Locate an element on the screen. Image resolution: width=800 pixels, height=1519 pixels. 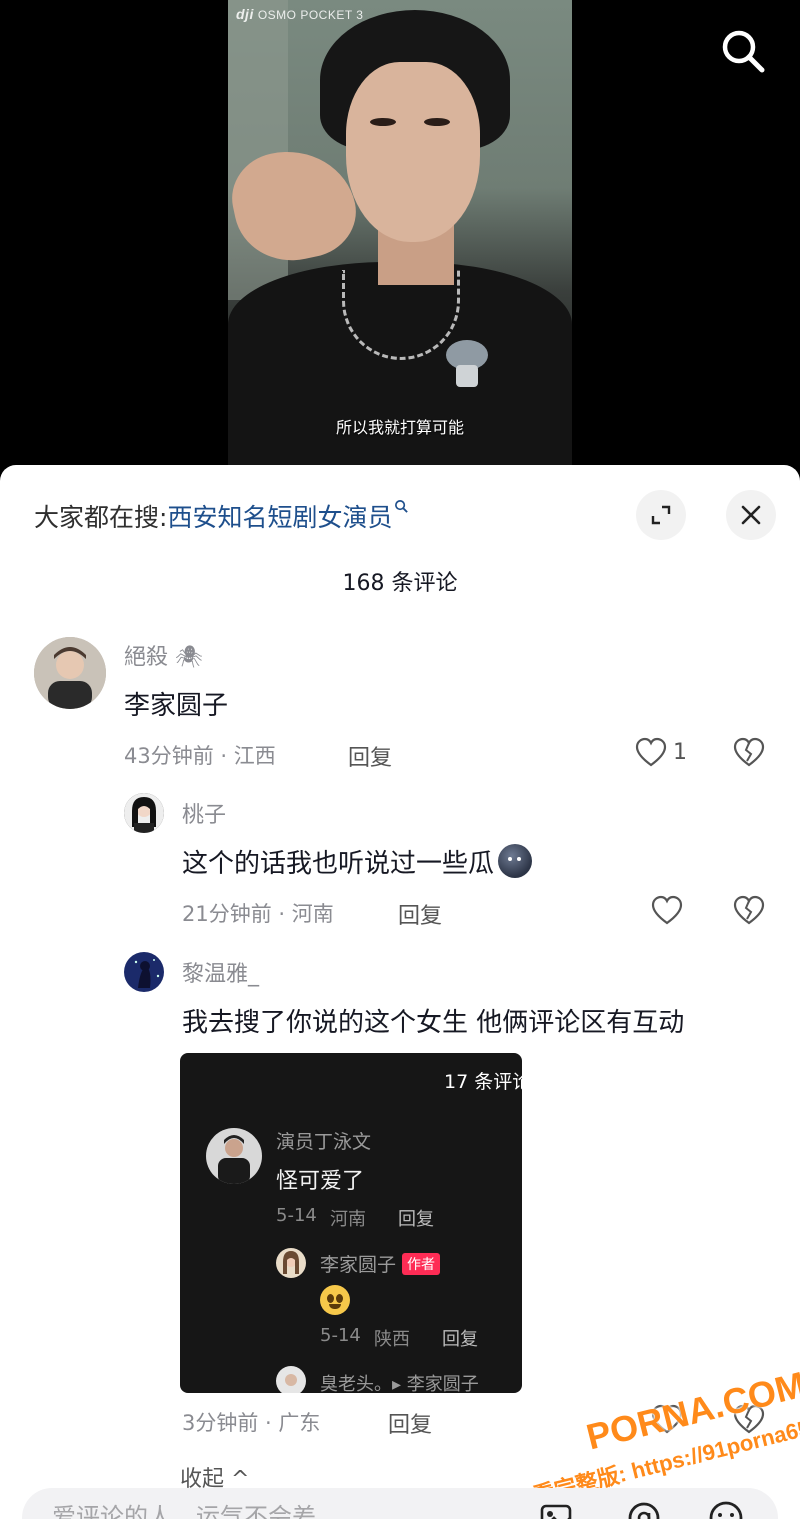
embed-reply-chain: 臭老头。▸ 李家圆子 is located at coordinates (399, 1383).